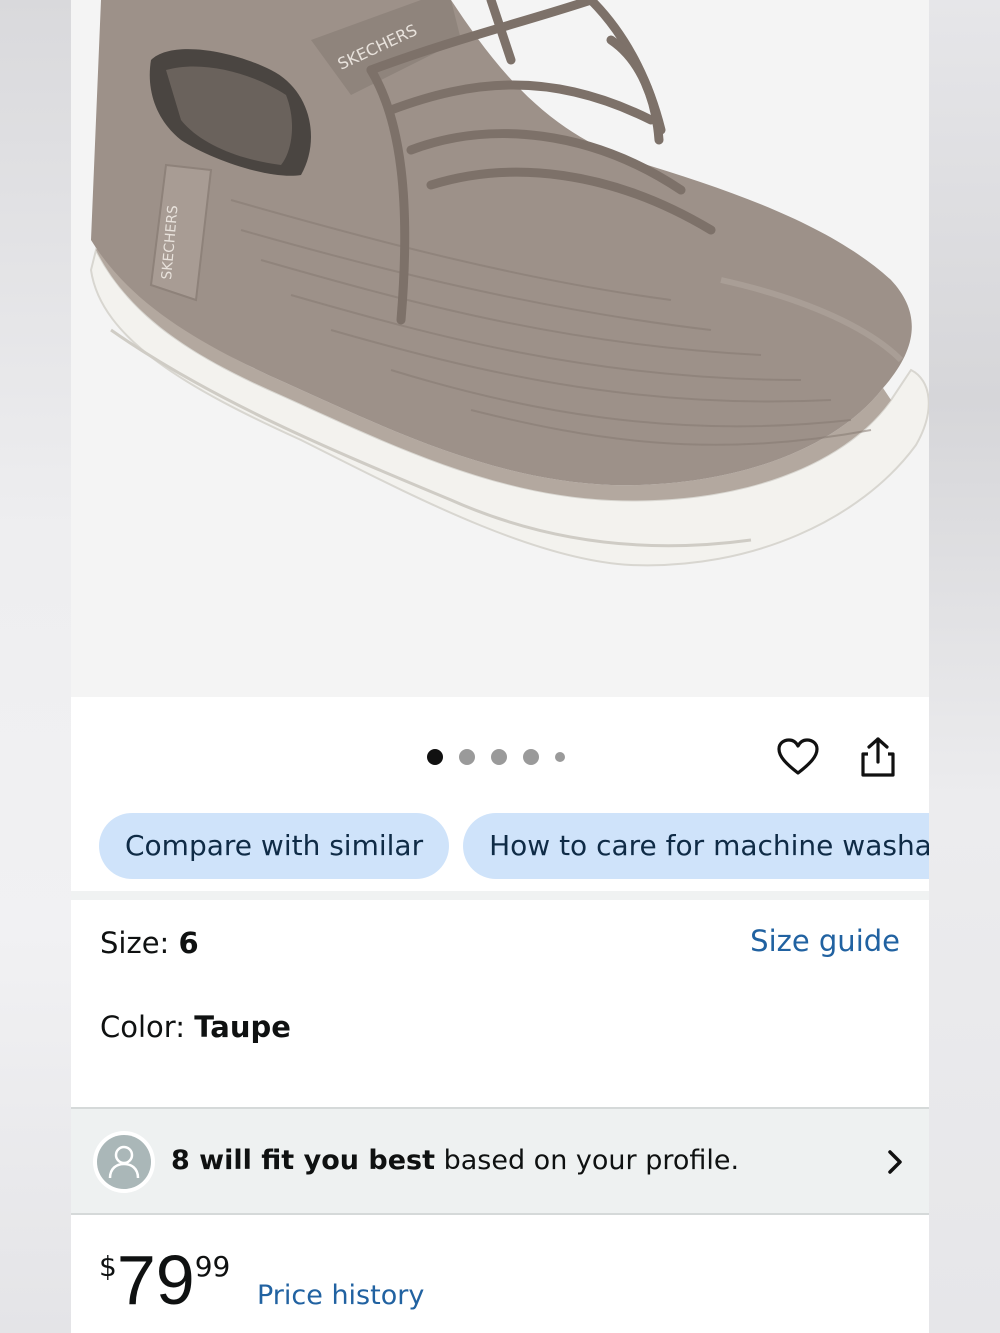  I want to click on price: $ 79 99, so click(164, 1280).